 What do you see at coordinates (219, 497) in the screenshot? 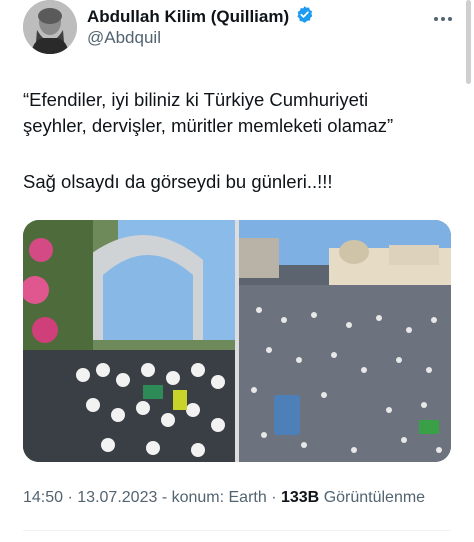
I see `tweet-location: konum: Earth` at bounding box center [219, 497].